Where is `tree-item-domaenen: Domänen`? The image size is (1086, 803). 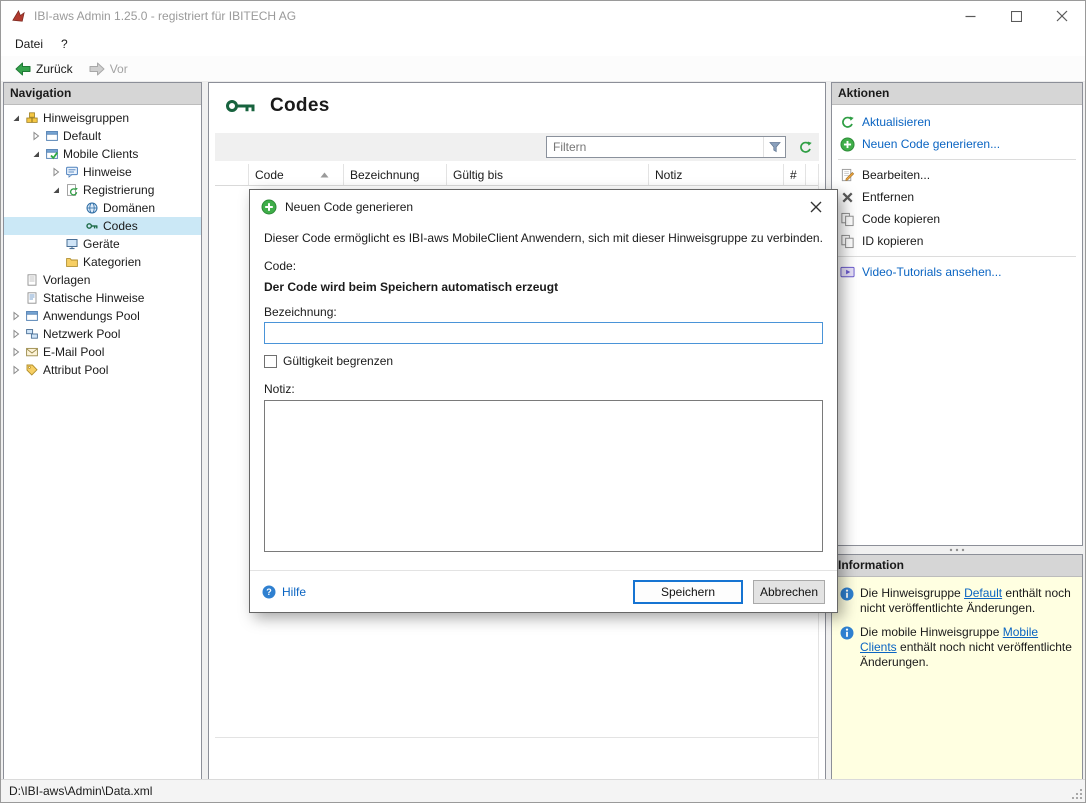
tree-item-domaenen: Domänen is located at coordinates (102, 208).